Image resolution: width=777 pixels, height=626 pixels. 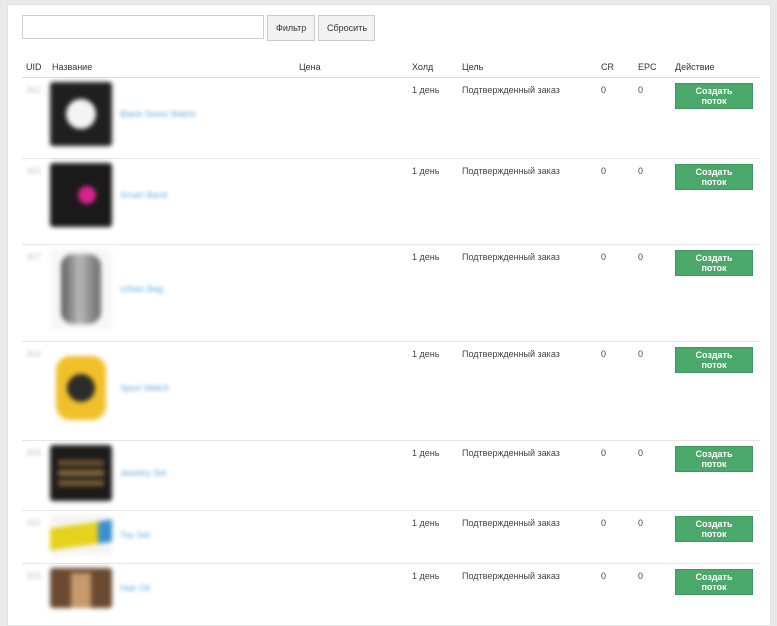 What do you see at coordinates (135, 535) in the screenshot?
I see `product-link: Toy Set` at bounding box center [135, 535].